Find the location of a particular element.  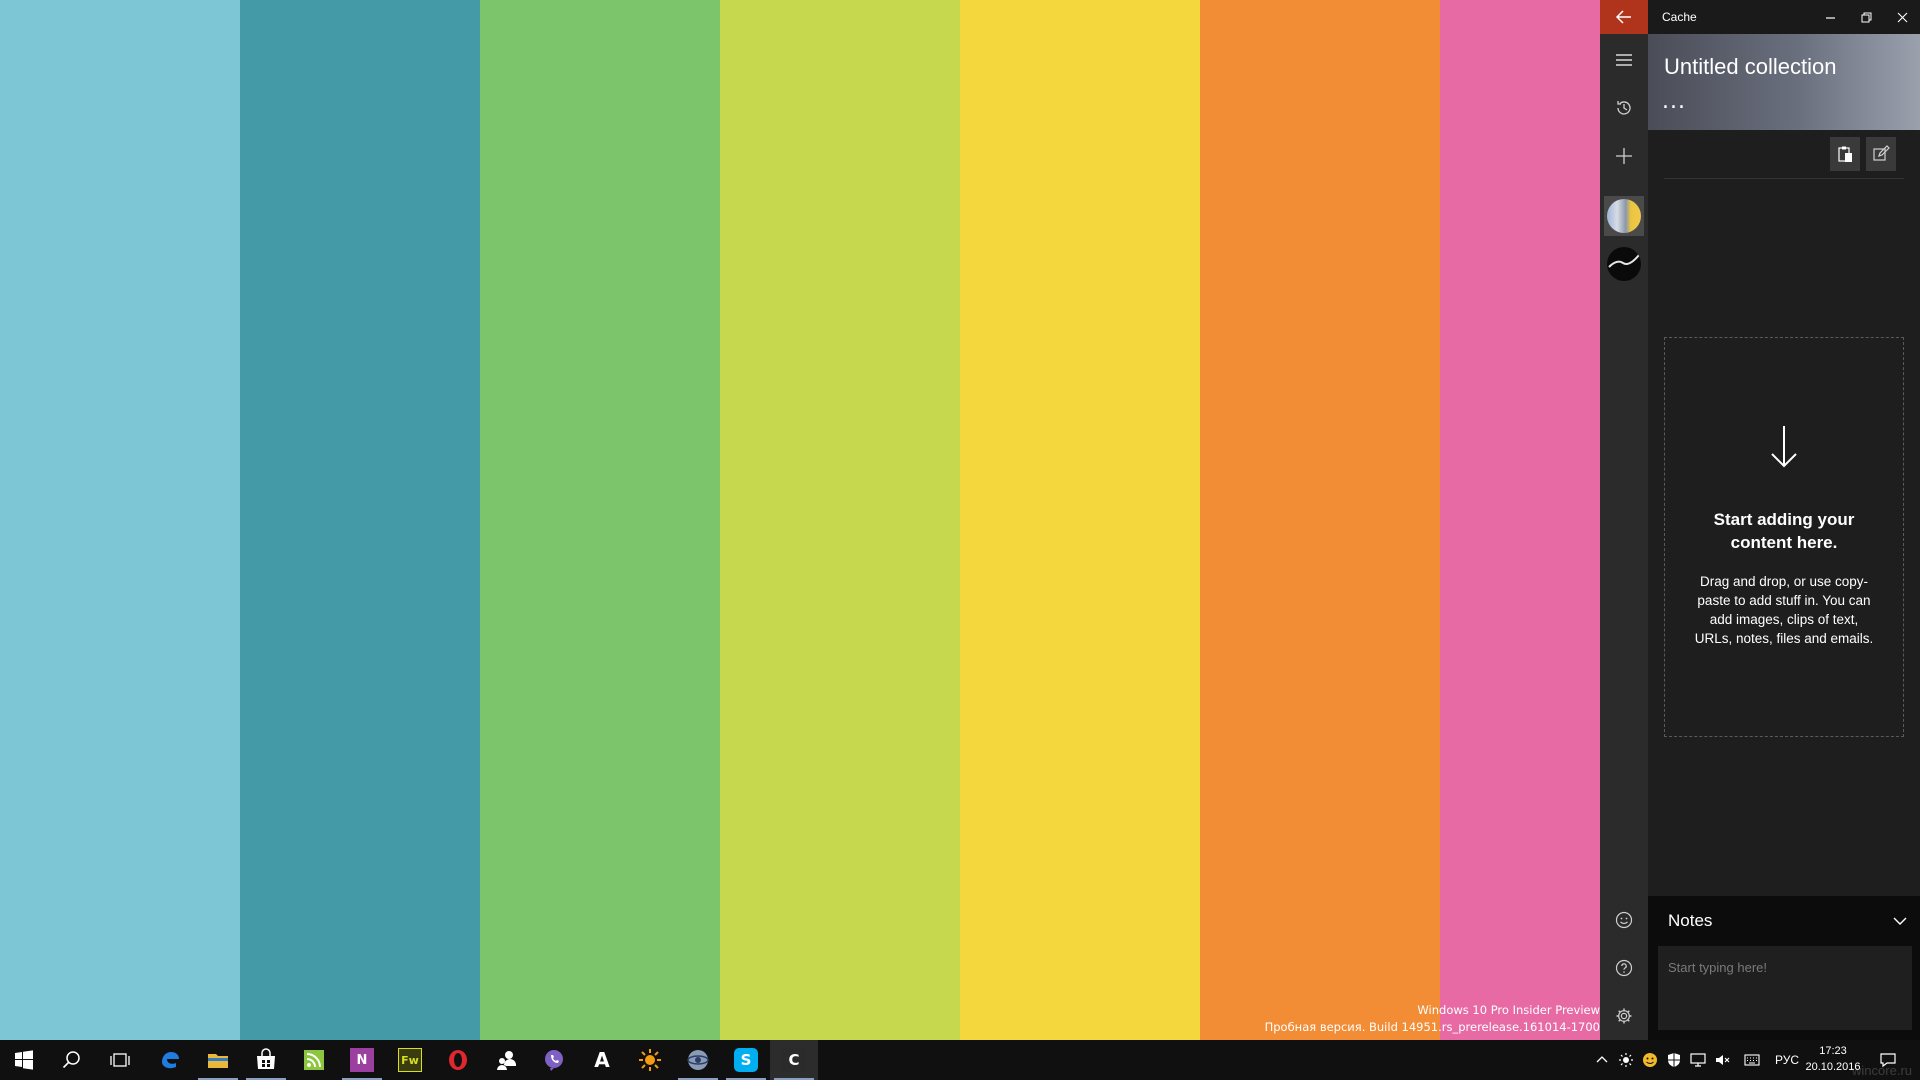

windows-logo-icon is located at coordinates (24, 1060).